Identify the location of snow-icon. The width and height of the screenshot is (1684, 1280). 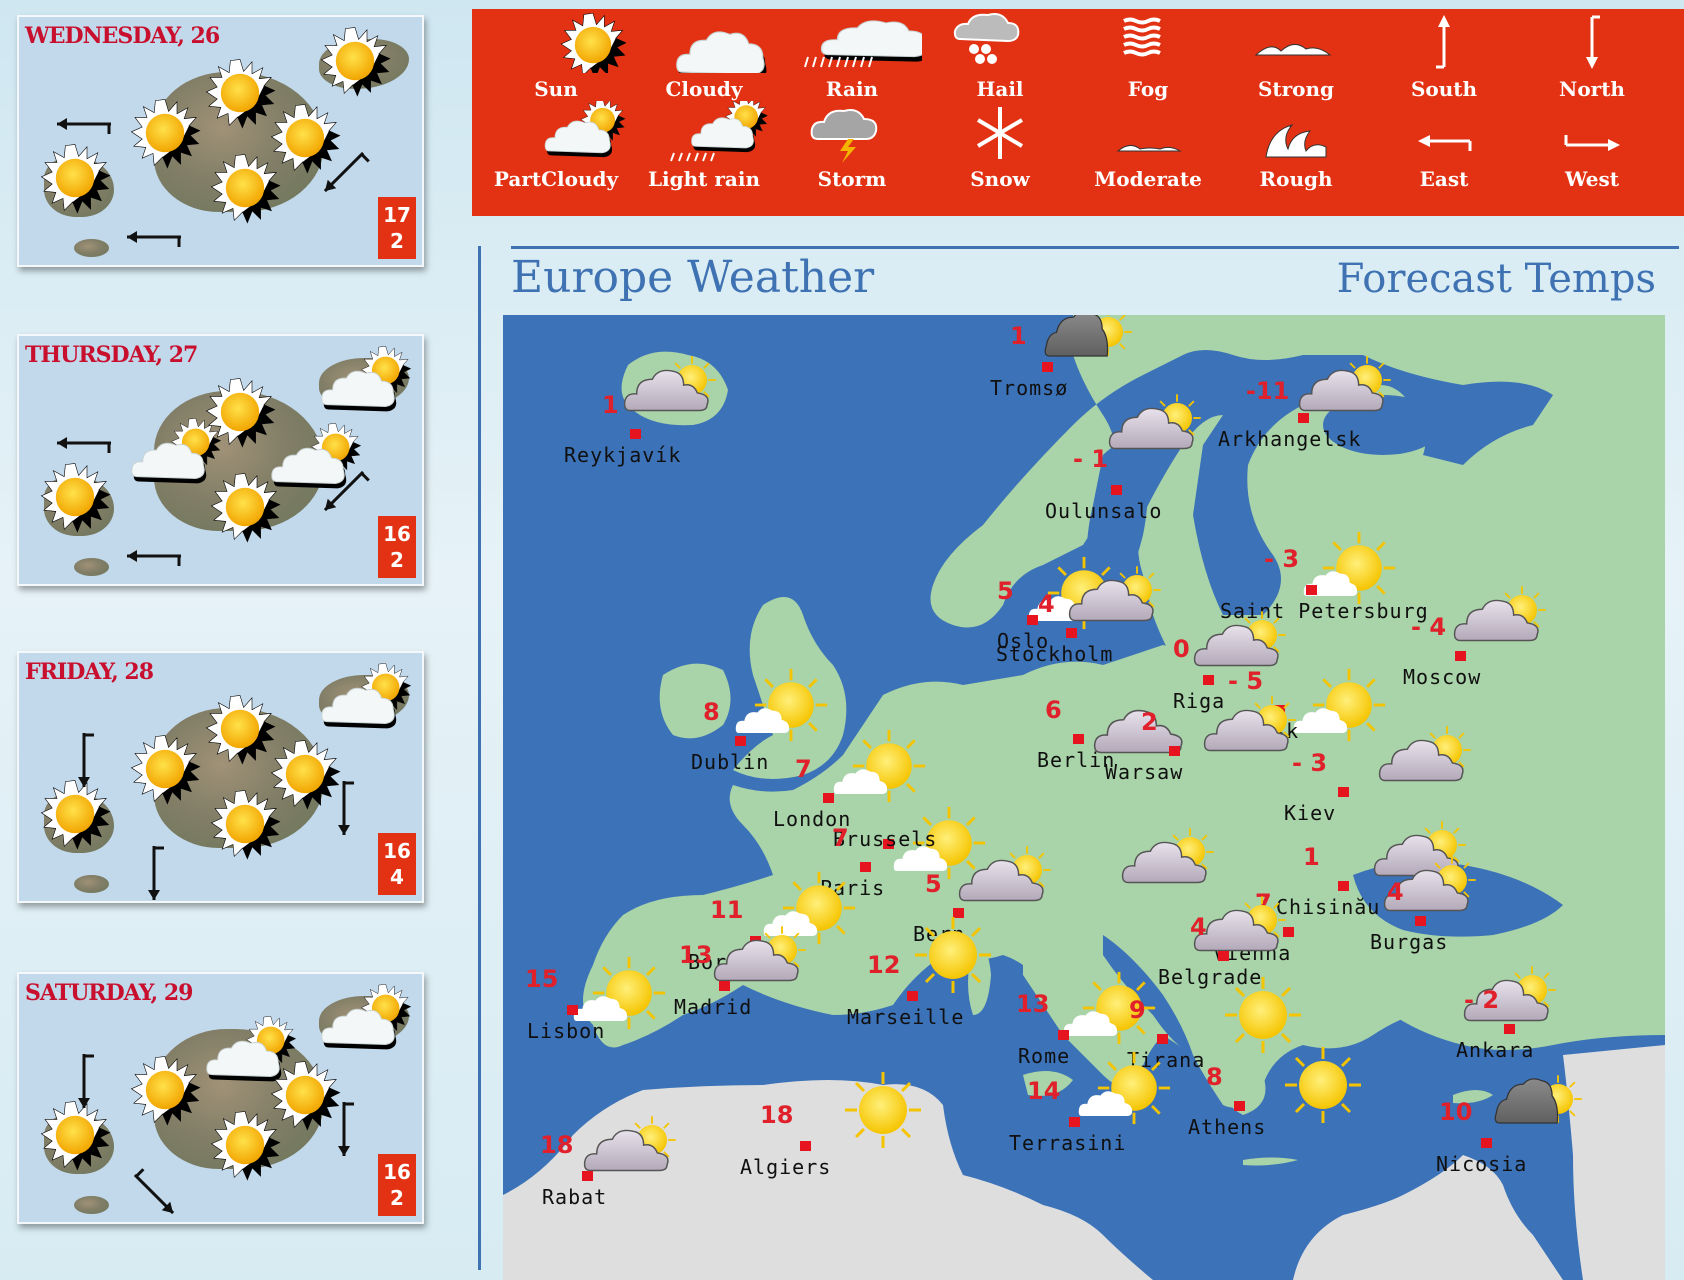
(1000, 134).